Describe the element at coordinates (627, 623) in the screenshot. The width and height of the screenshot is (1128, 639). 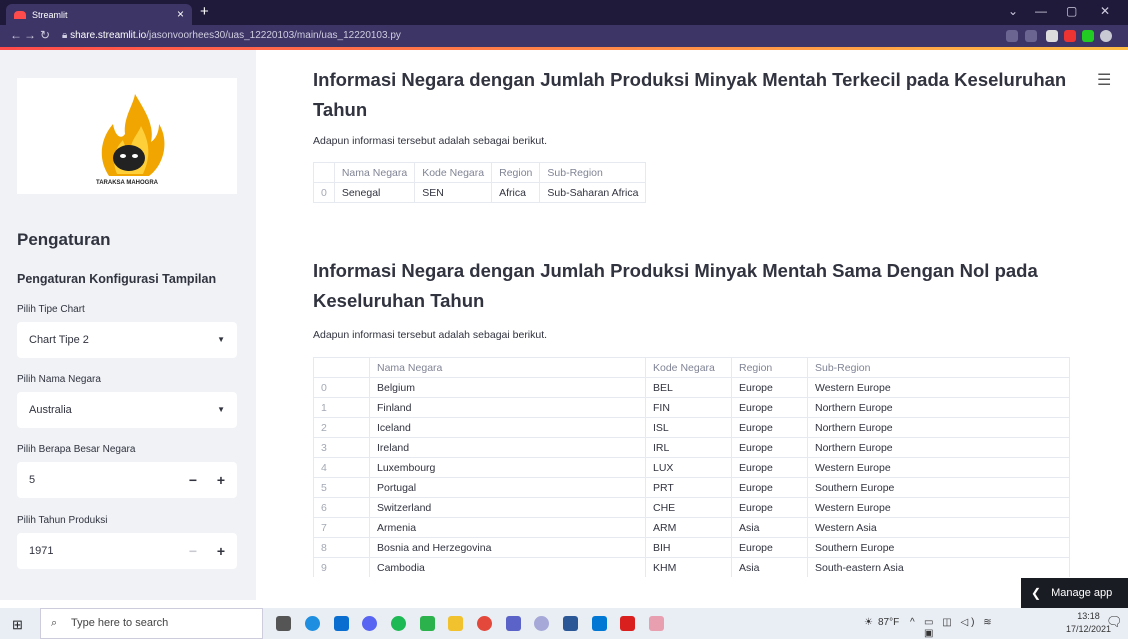
I see `acrobat-icon` at that location.